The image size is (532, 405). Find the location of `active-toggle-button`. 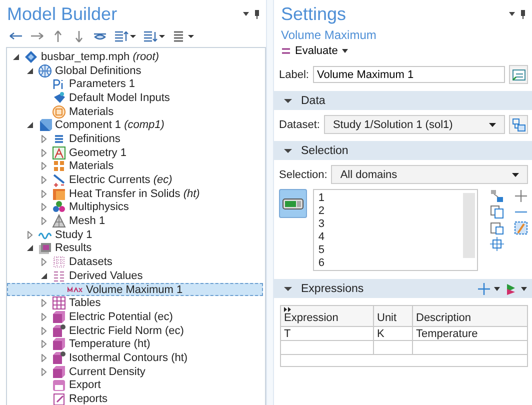

active-toggle-button is located at coordinates (293, 203).